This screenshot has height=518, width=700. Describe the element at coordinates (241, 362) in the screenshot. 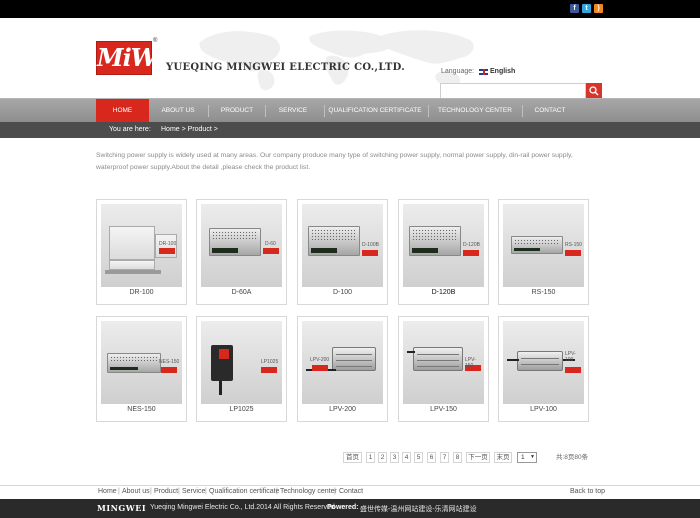

I see `product-image: LP1025` at that location.